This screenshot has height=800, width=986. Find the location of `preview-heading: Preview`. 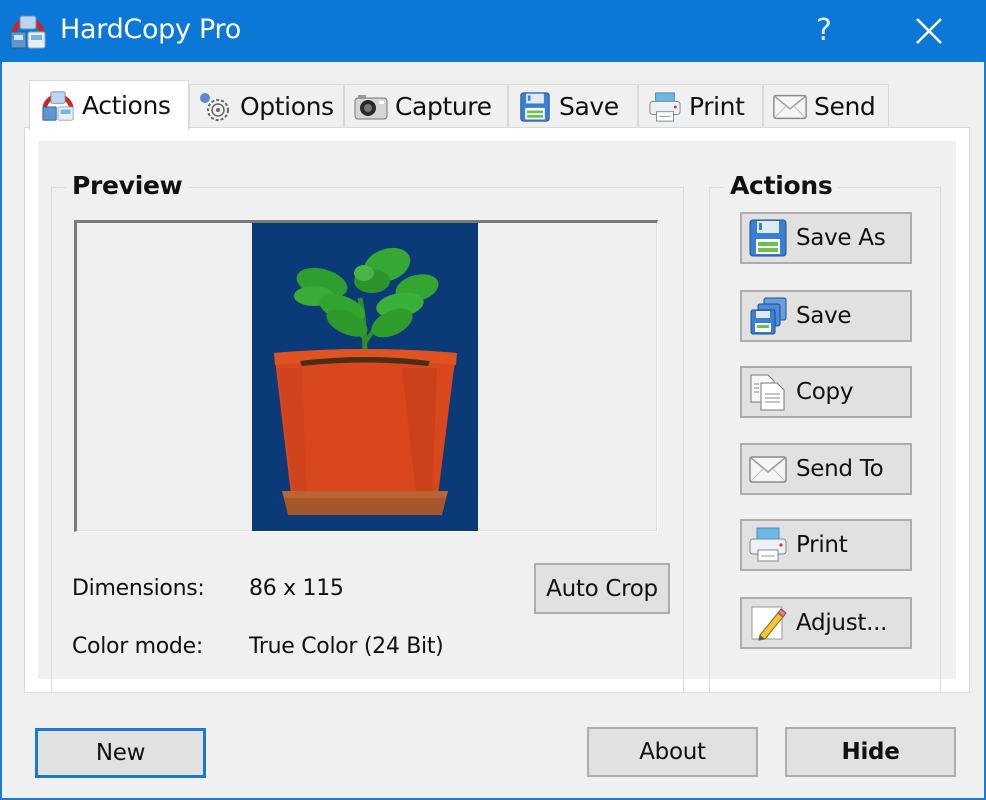

preview-heading: Preview is located at coordinates (127, 185).